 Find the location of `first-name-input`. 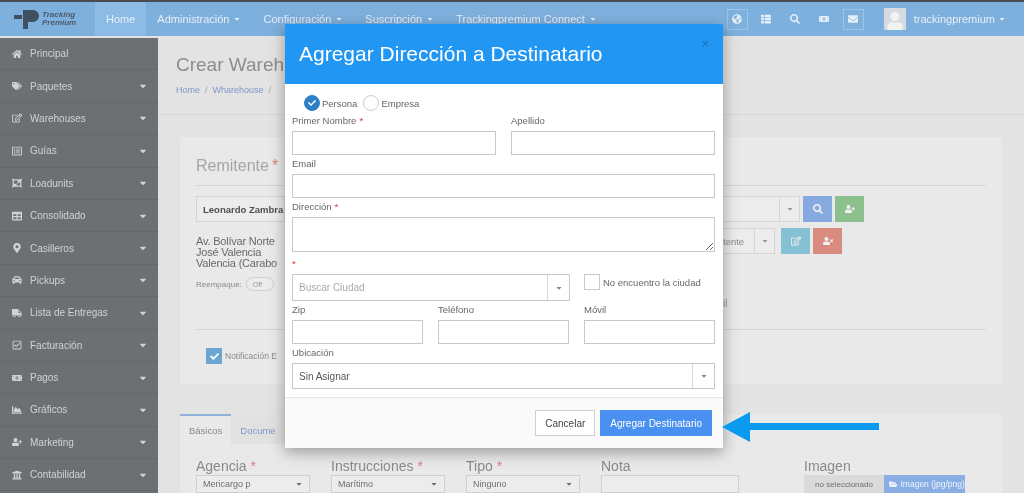

first-name-input is located at coordinates (394, 143).